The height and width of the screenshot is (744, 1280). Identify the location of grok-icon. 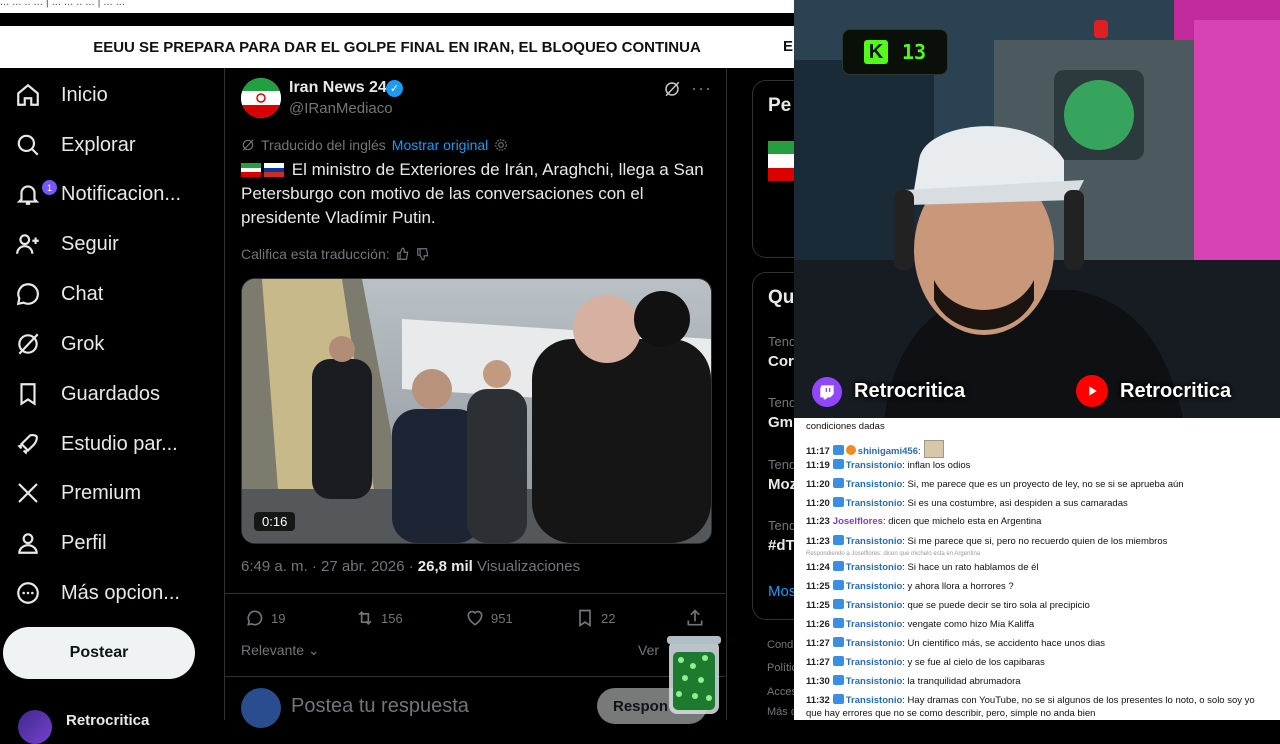
(672, 91).